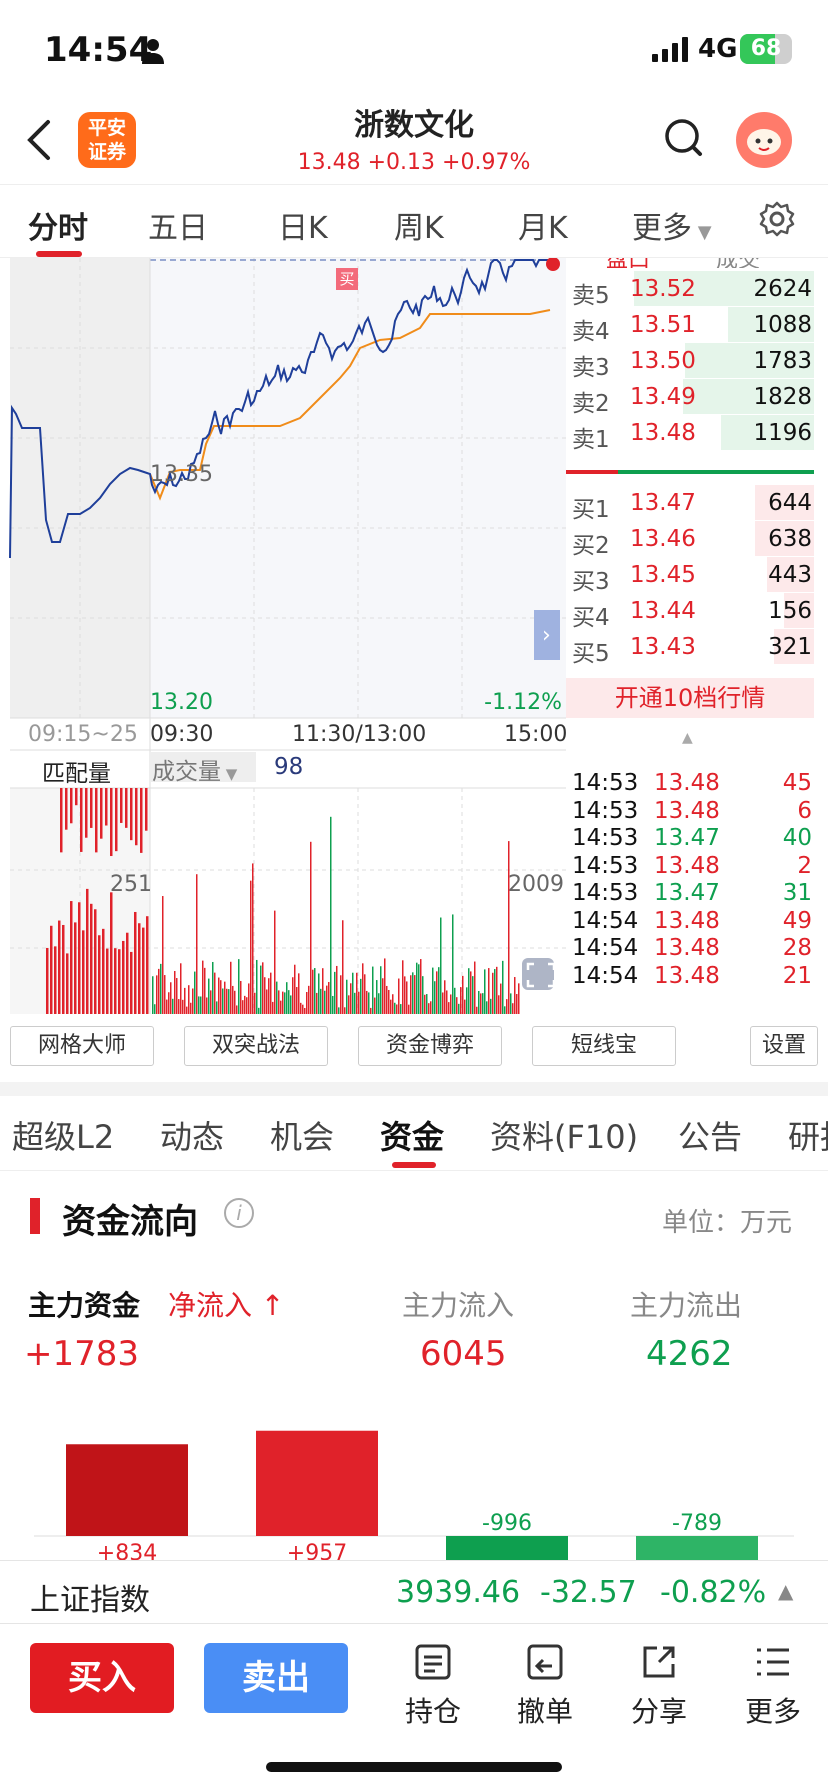  Describe the element at coordinates (764, 140) in the screenshot. I see `avatar` at that location.